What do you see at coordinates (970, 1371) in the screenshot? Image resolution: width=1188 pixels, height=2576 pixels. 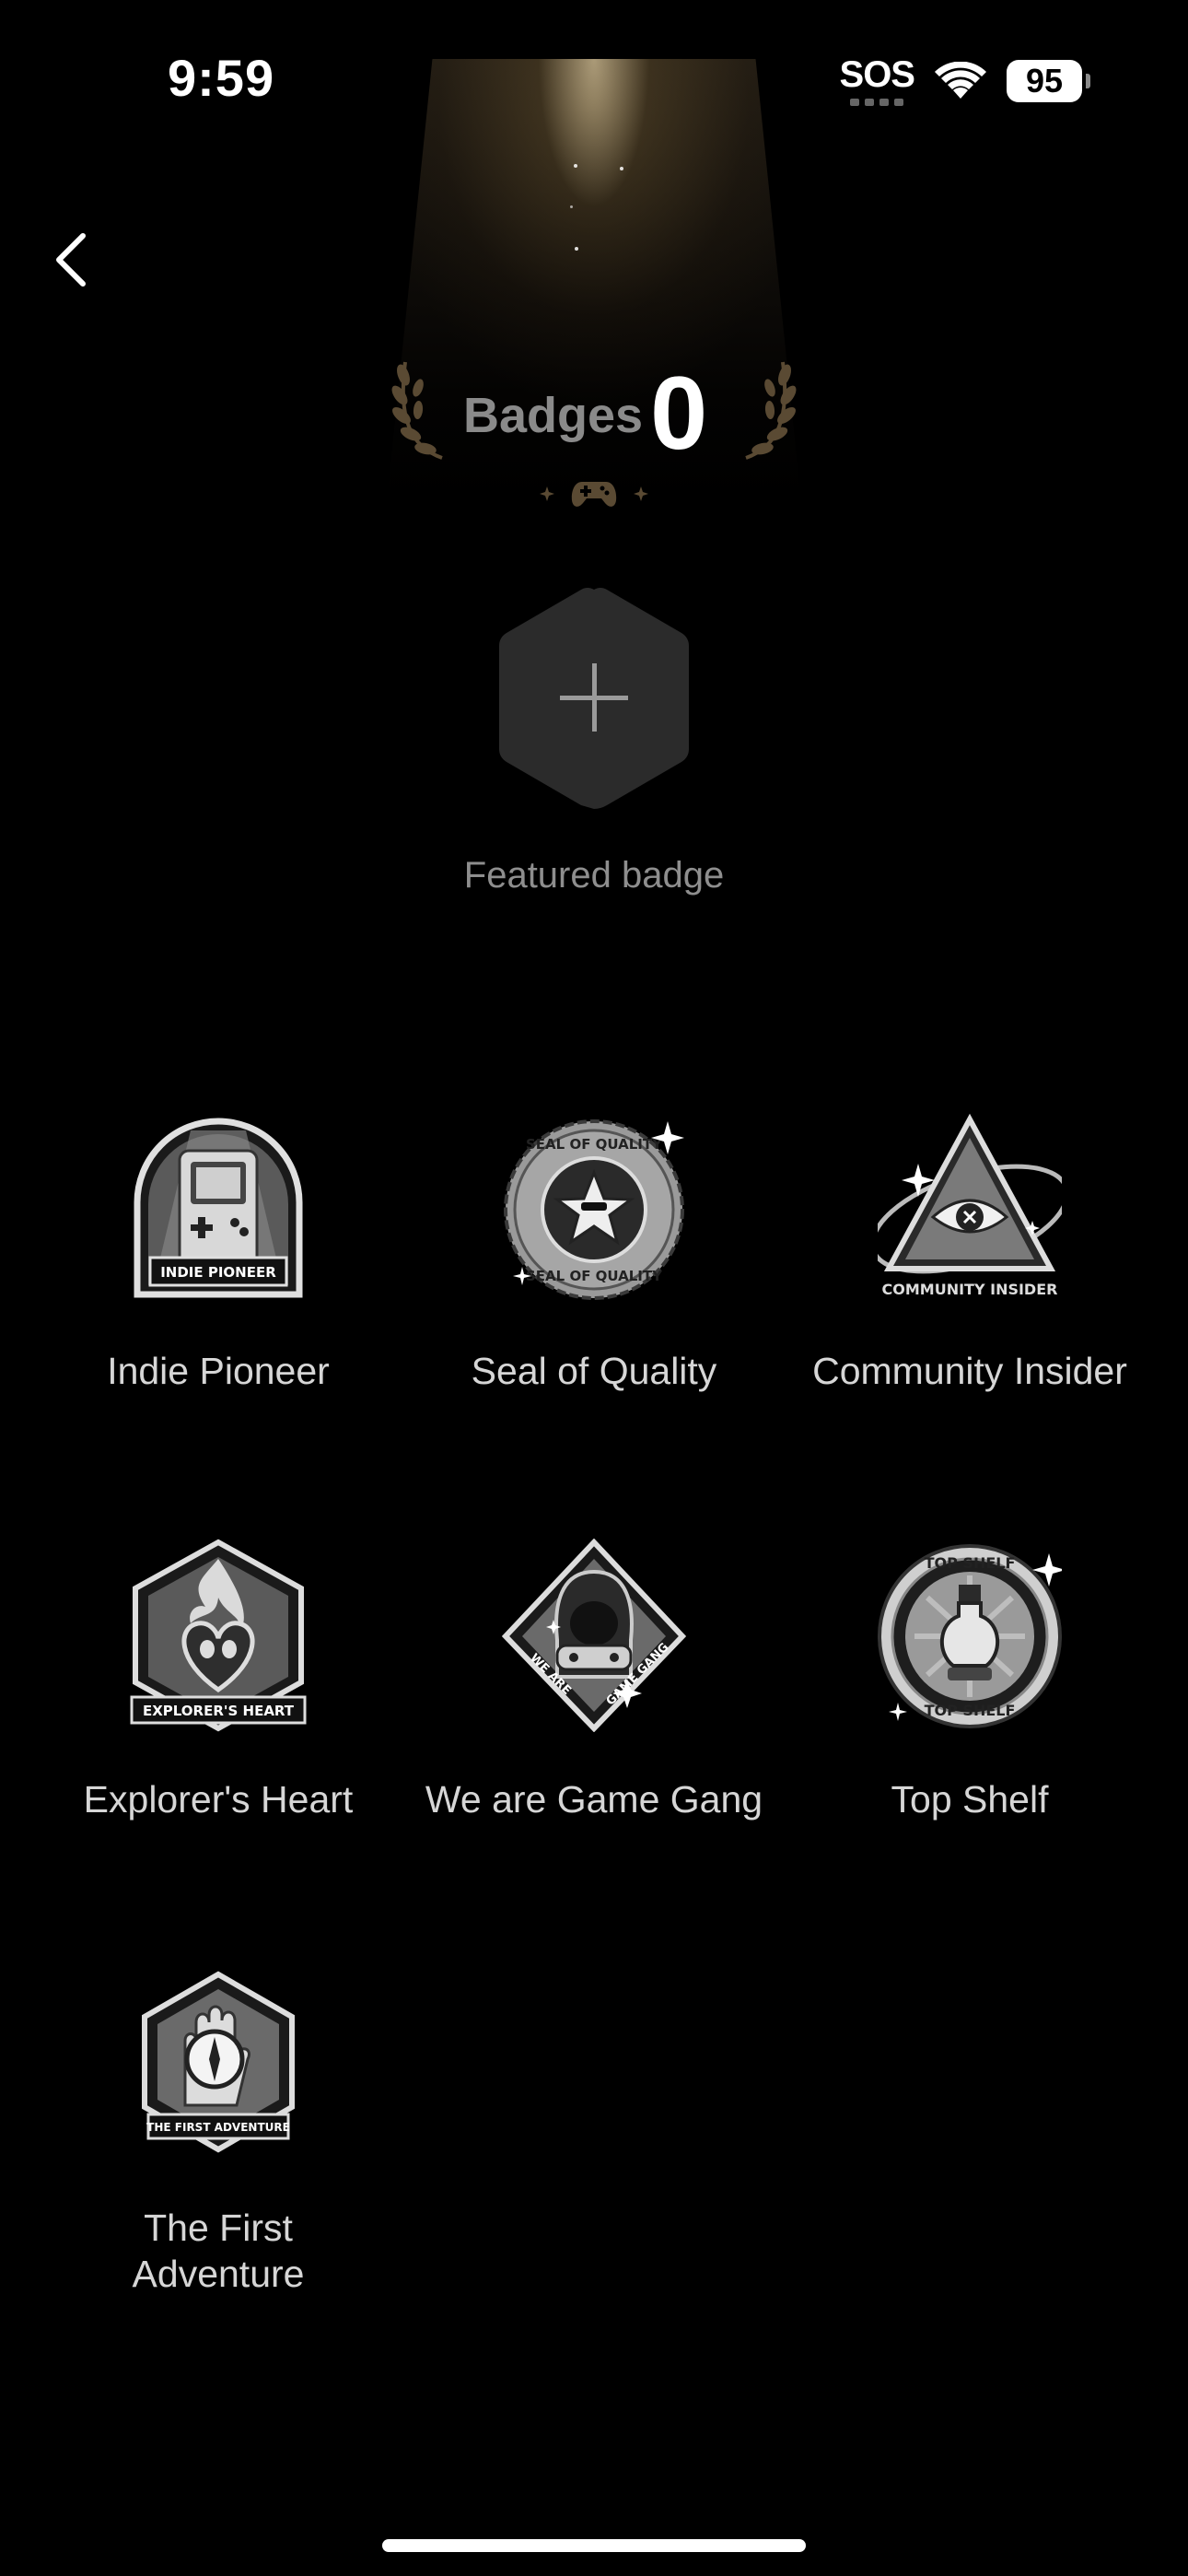 I see `badge-label: Community Insider` at bounding box center [970, 1371].